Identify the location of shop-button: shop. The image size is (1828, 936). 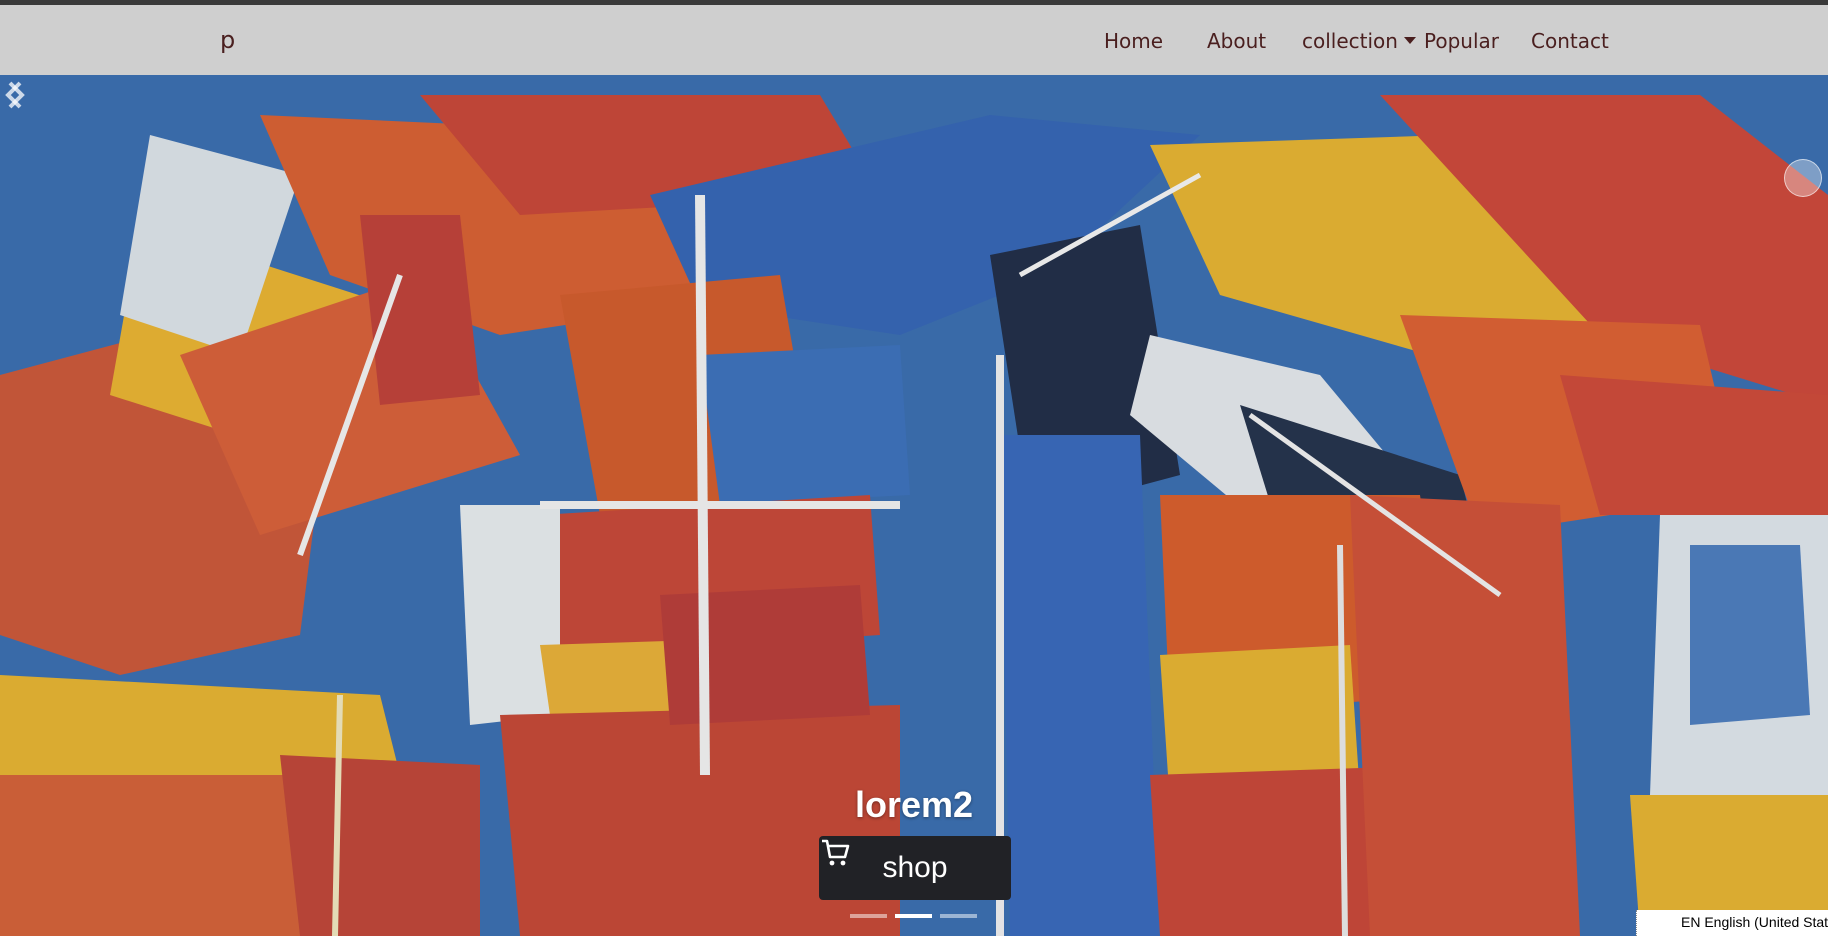
(915, 868).